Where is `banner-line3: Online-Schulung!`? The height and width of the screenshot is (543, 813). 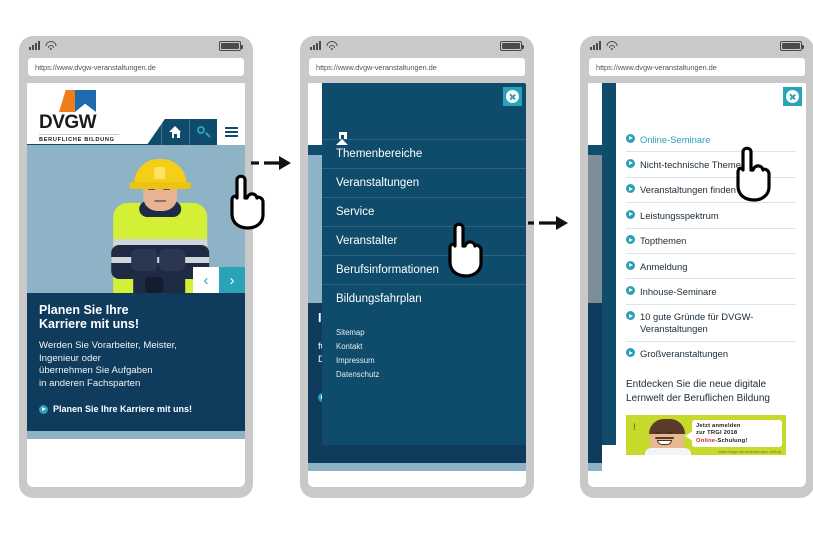 banner-line3: Online-Schulung! is located at coordinates (737, 441).